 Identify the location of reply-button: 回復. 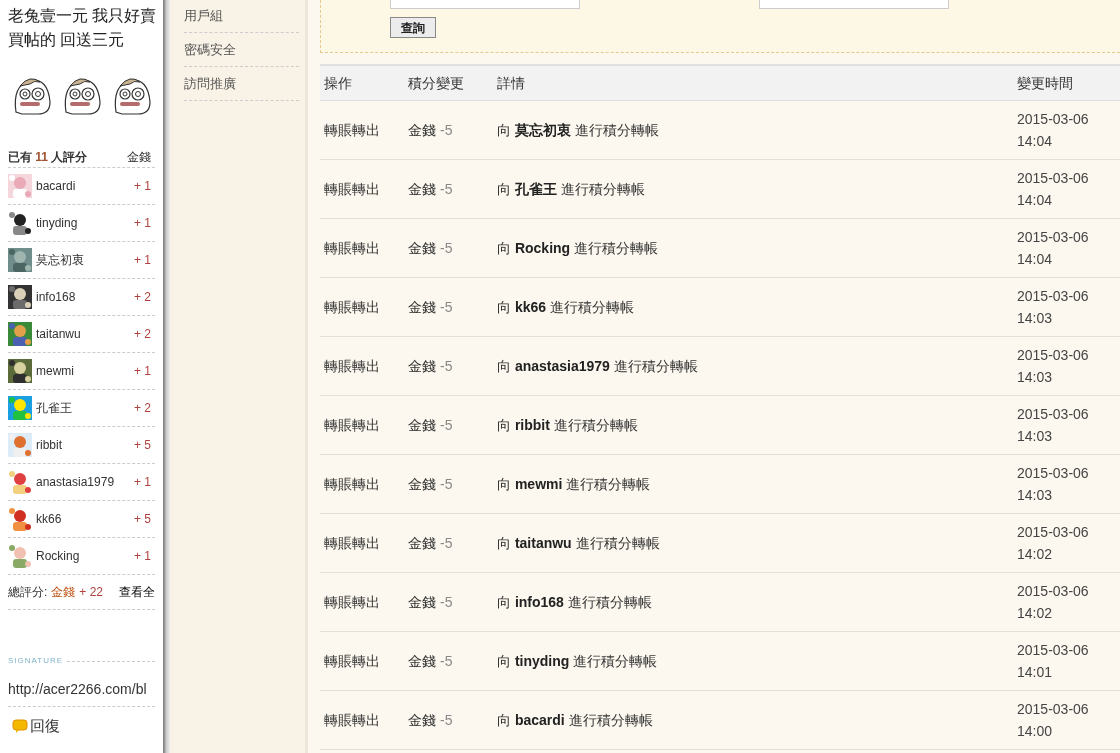
(83, 726).